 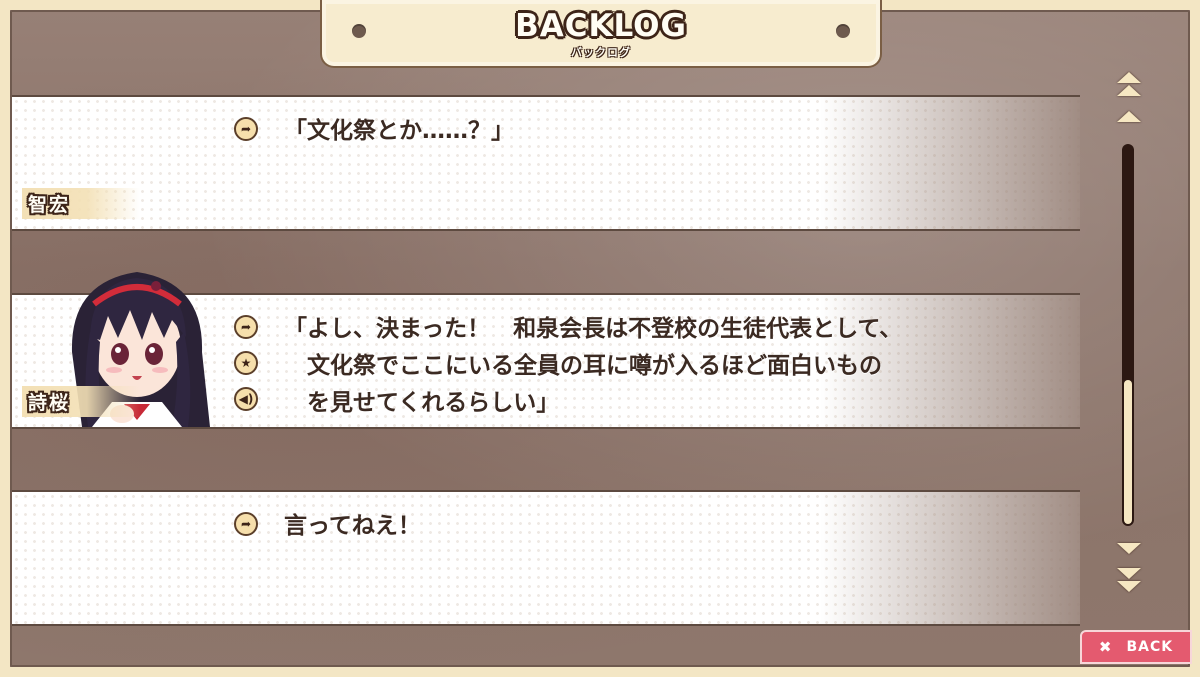 I want to click on chevron-up-icon, so click(x=1129, y=116).